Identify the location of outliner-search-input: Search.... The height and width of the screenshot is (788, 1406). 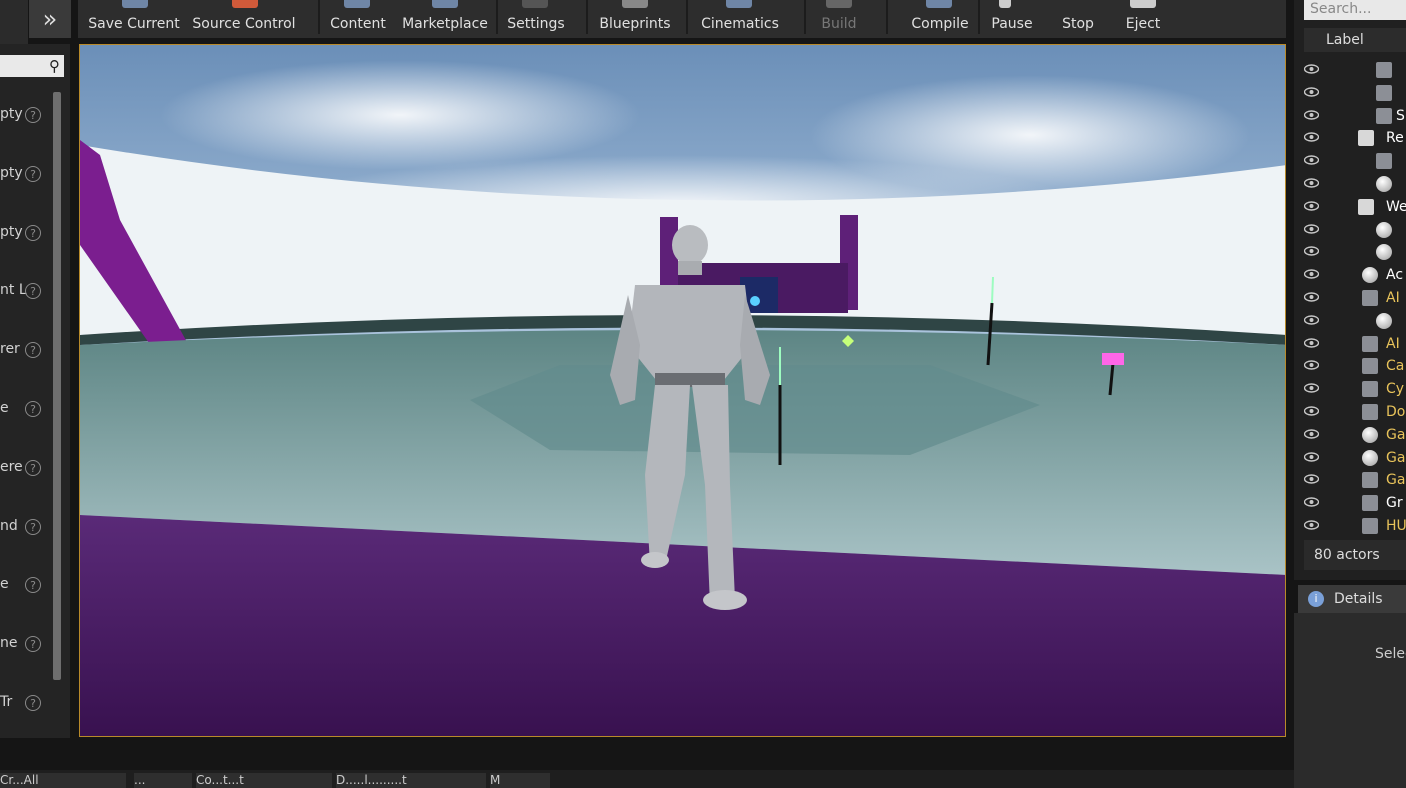
(1355, 10).